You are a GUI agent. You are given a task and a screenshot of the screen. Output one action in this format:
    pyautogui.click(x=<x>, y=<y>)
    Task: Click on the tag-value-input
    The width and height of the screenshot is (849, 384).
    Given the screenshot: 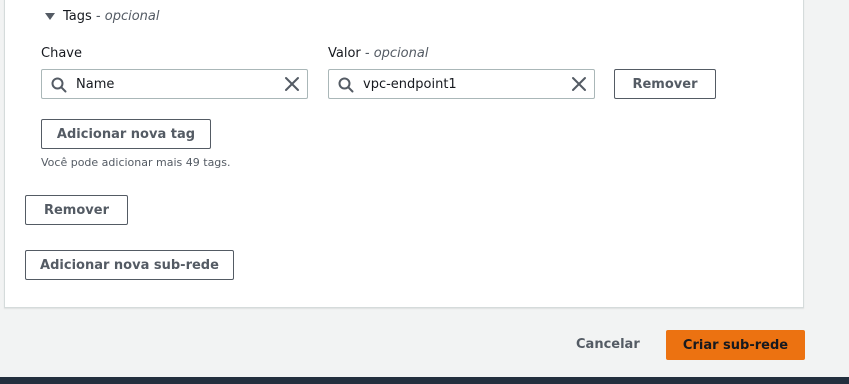 What is the action you would take?
    pyautogui.click(x=448, y=84)
    